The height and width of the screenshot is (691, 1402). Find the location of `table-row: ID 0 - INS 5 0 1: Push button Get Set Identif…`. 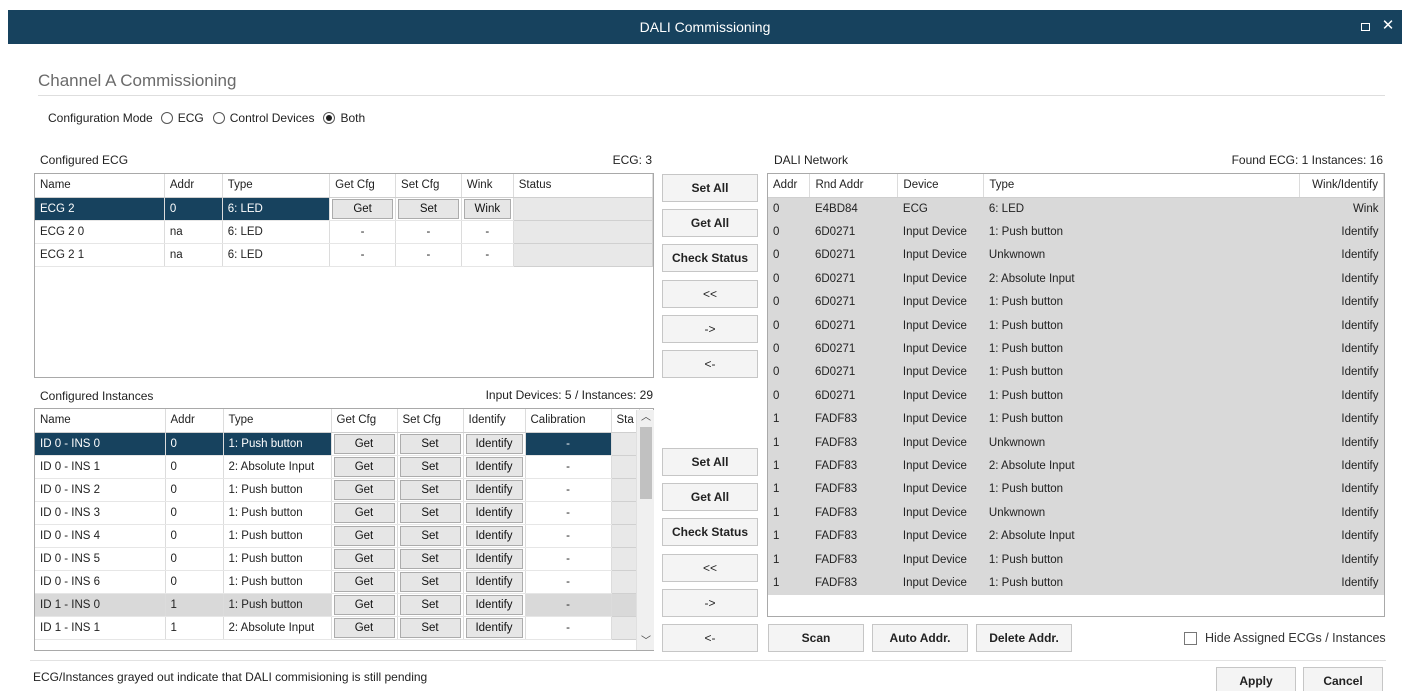

table-row: ID 0 - INS 5 0 1: Push button Get Set Identif… is located at coordinates (337, 558).